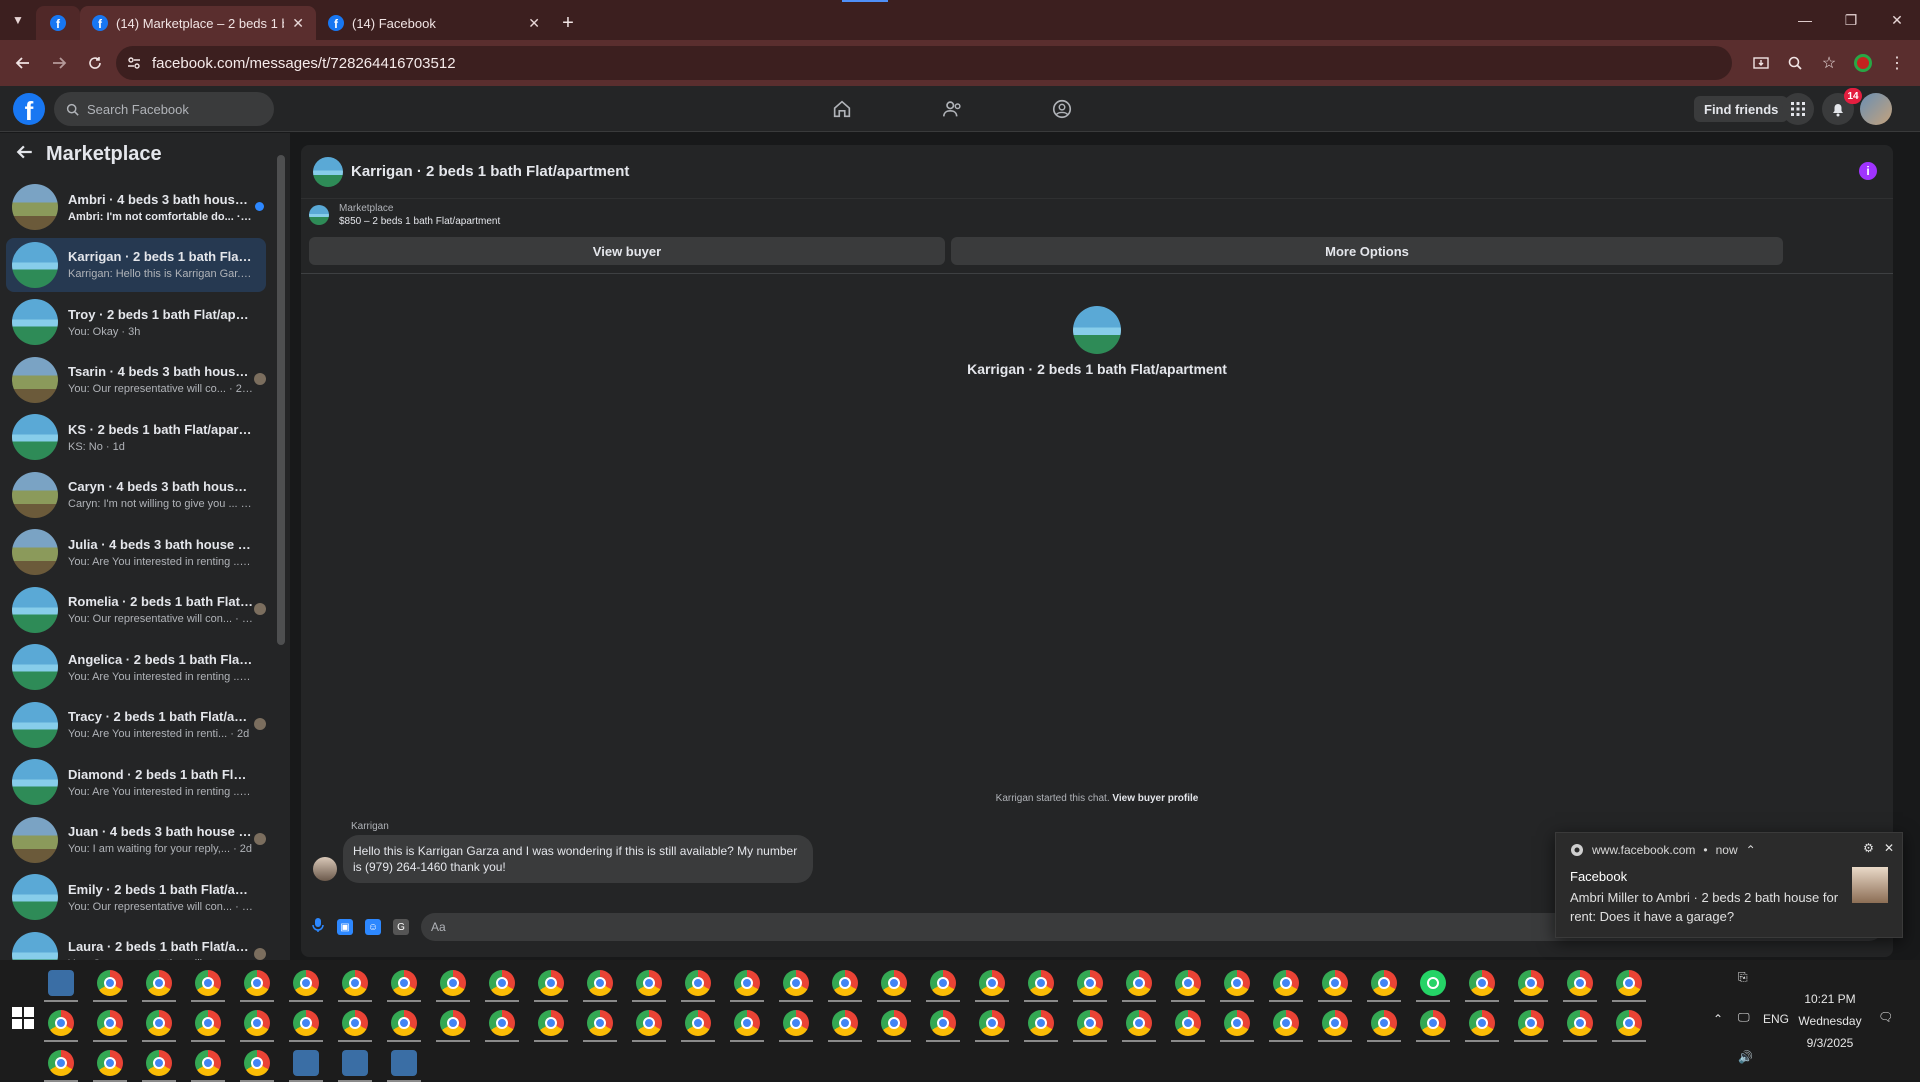 The width and height of the screenshot is (1920, 1082). Describe the element at coordinates (1805, 20) in the screenshot. I see `minimize-button: —` at that location.